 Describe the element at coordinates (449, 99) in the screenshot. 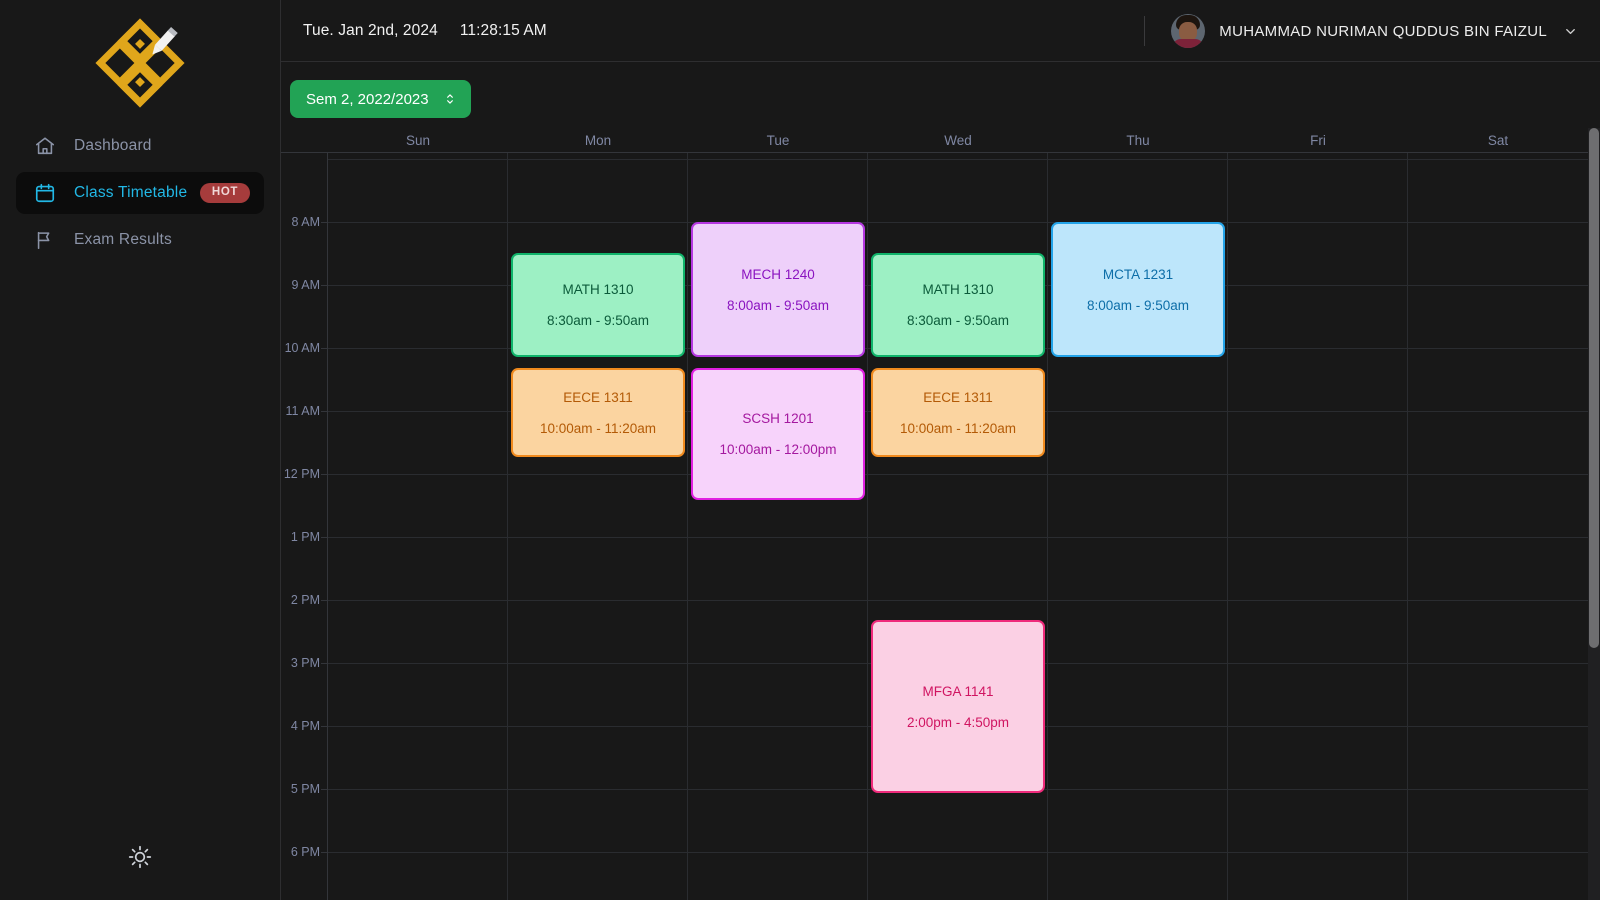

I see `chevron-up-down-icon` at that location.